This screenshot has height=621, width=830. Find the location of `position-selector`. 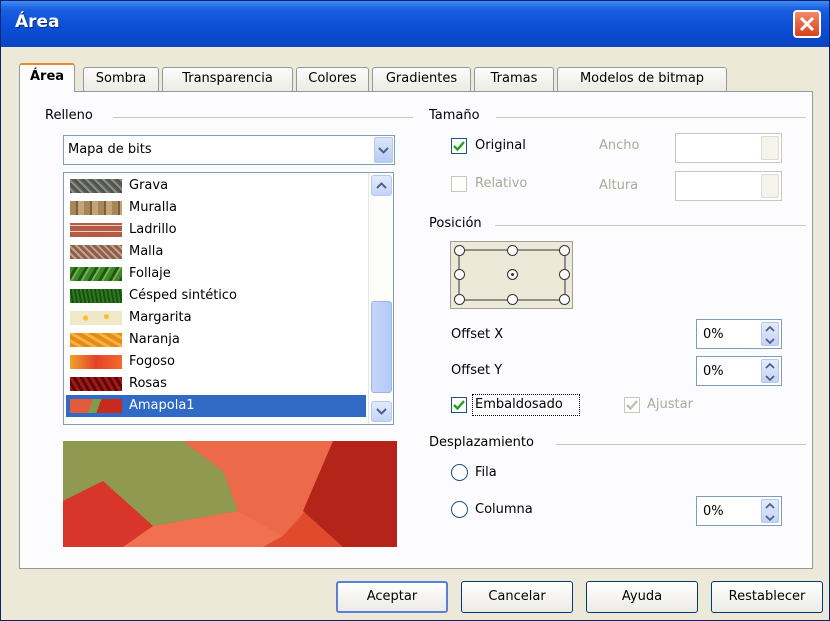

position-selector is located at coordinates (511, 275).